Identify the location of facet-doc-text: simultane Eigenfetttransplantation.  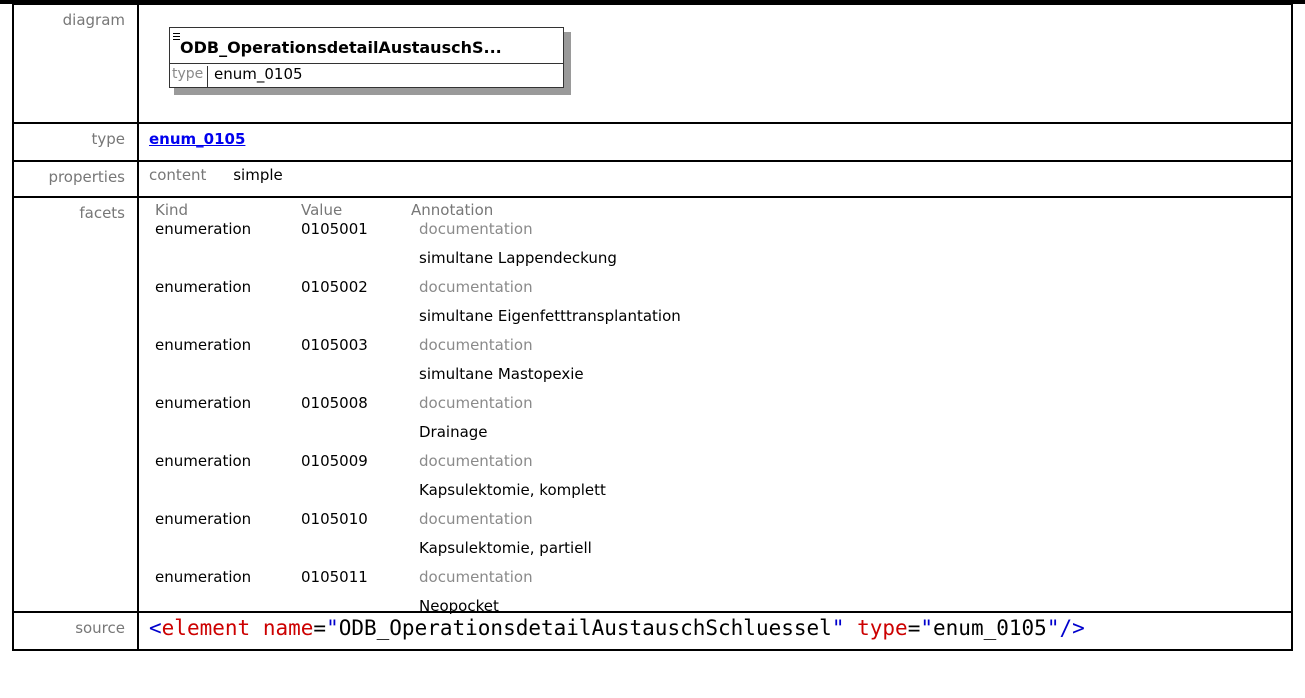
(550, 316).